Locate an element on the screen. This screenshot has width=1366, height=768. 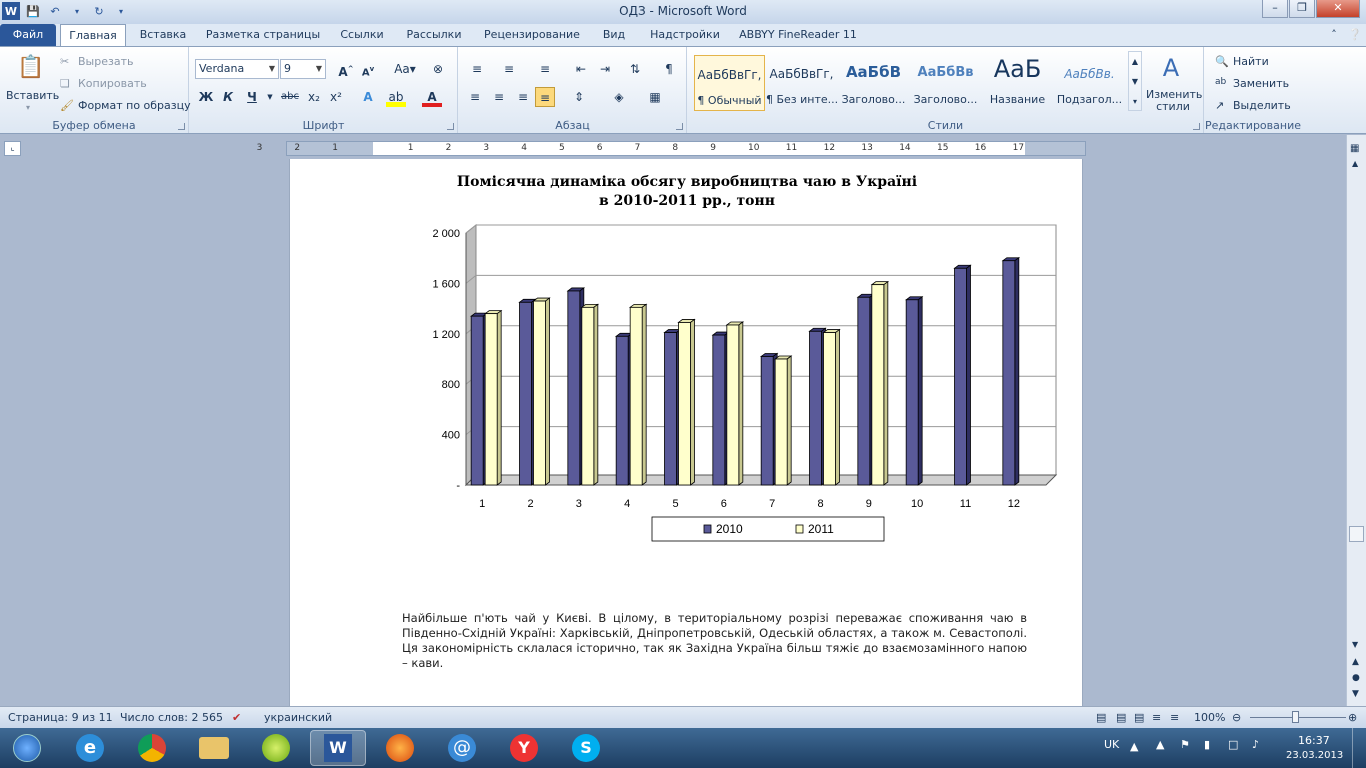
tab-review: Рецензирование is located at coordinates (532, 35).